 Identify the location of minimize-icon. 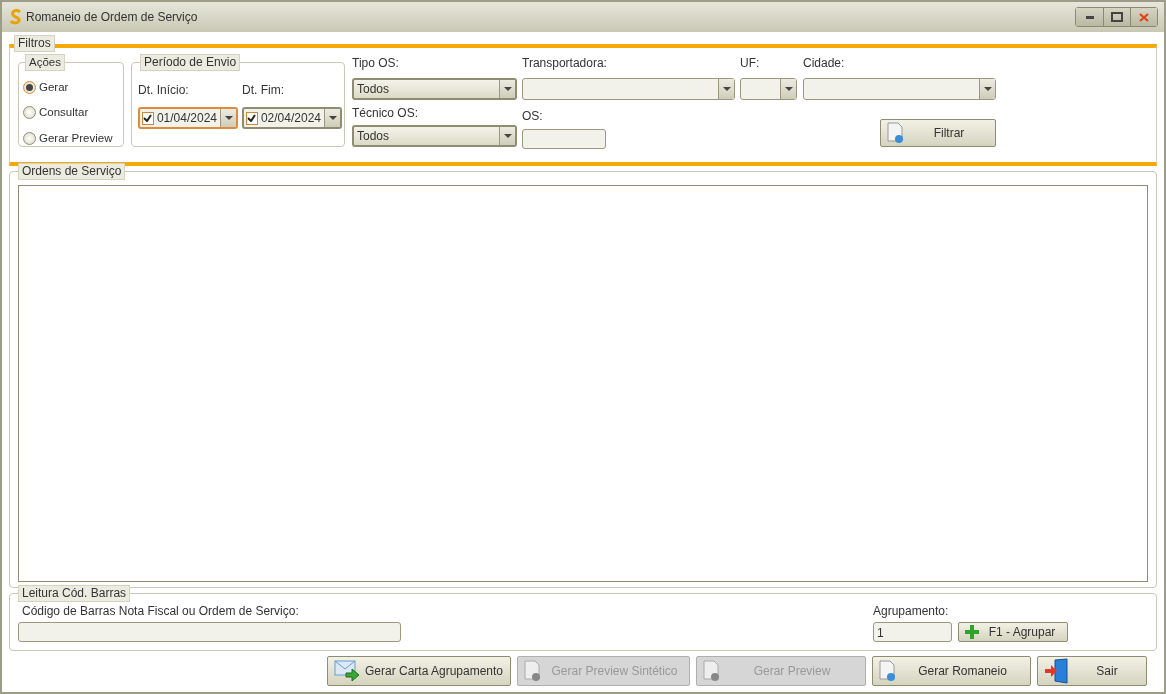
(1089, 17).